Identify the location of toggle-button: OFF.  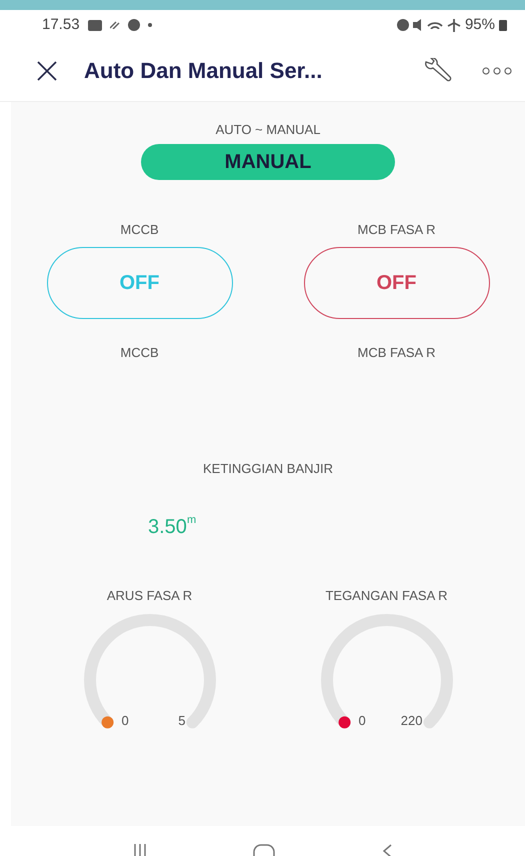
(397, 283).